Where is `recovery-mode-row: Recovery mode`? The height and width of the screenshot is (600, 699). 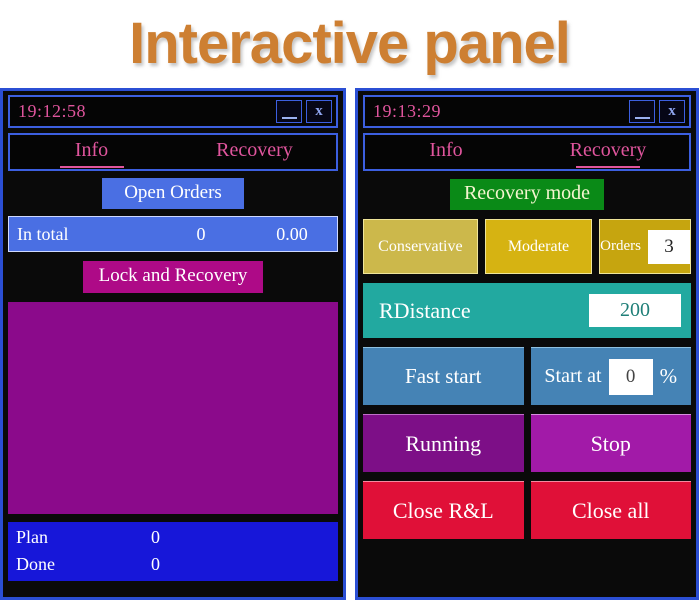 recovery-mode-row: Recovery mode is located at coordinates (527, 194).